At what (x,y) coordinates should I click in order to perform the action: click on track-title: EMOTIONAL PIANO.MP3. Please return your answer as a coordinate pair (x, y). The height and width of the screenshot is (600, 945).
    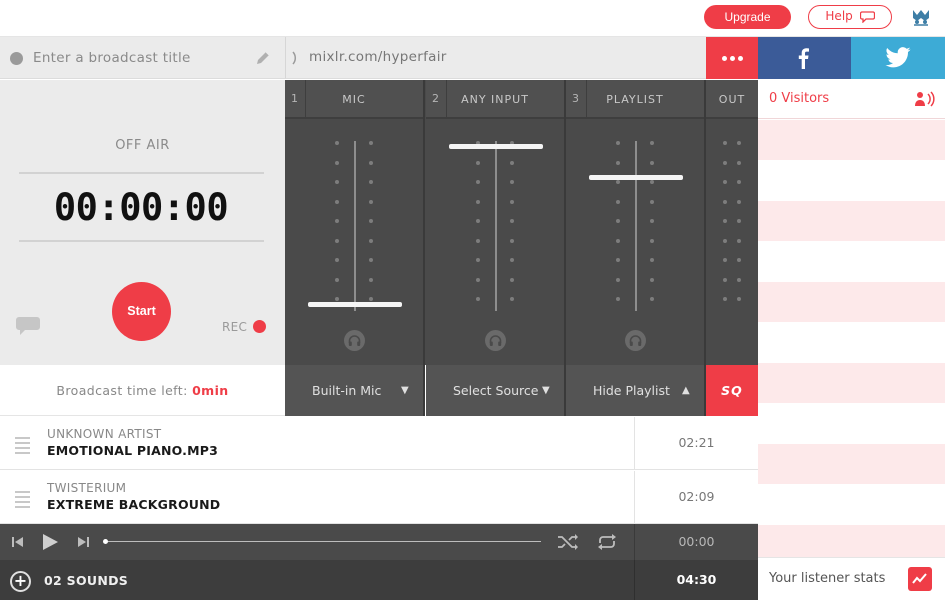
    Looking at the image, I should click on (133, 450).